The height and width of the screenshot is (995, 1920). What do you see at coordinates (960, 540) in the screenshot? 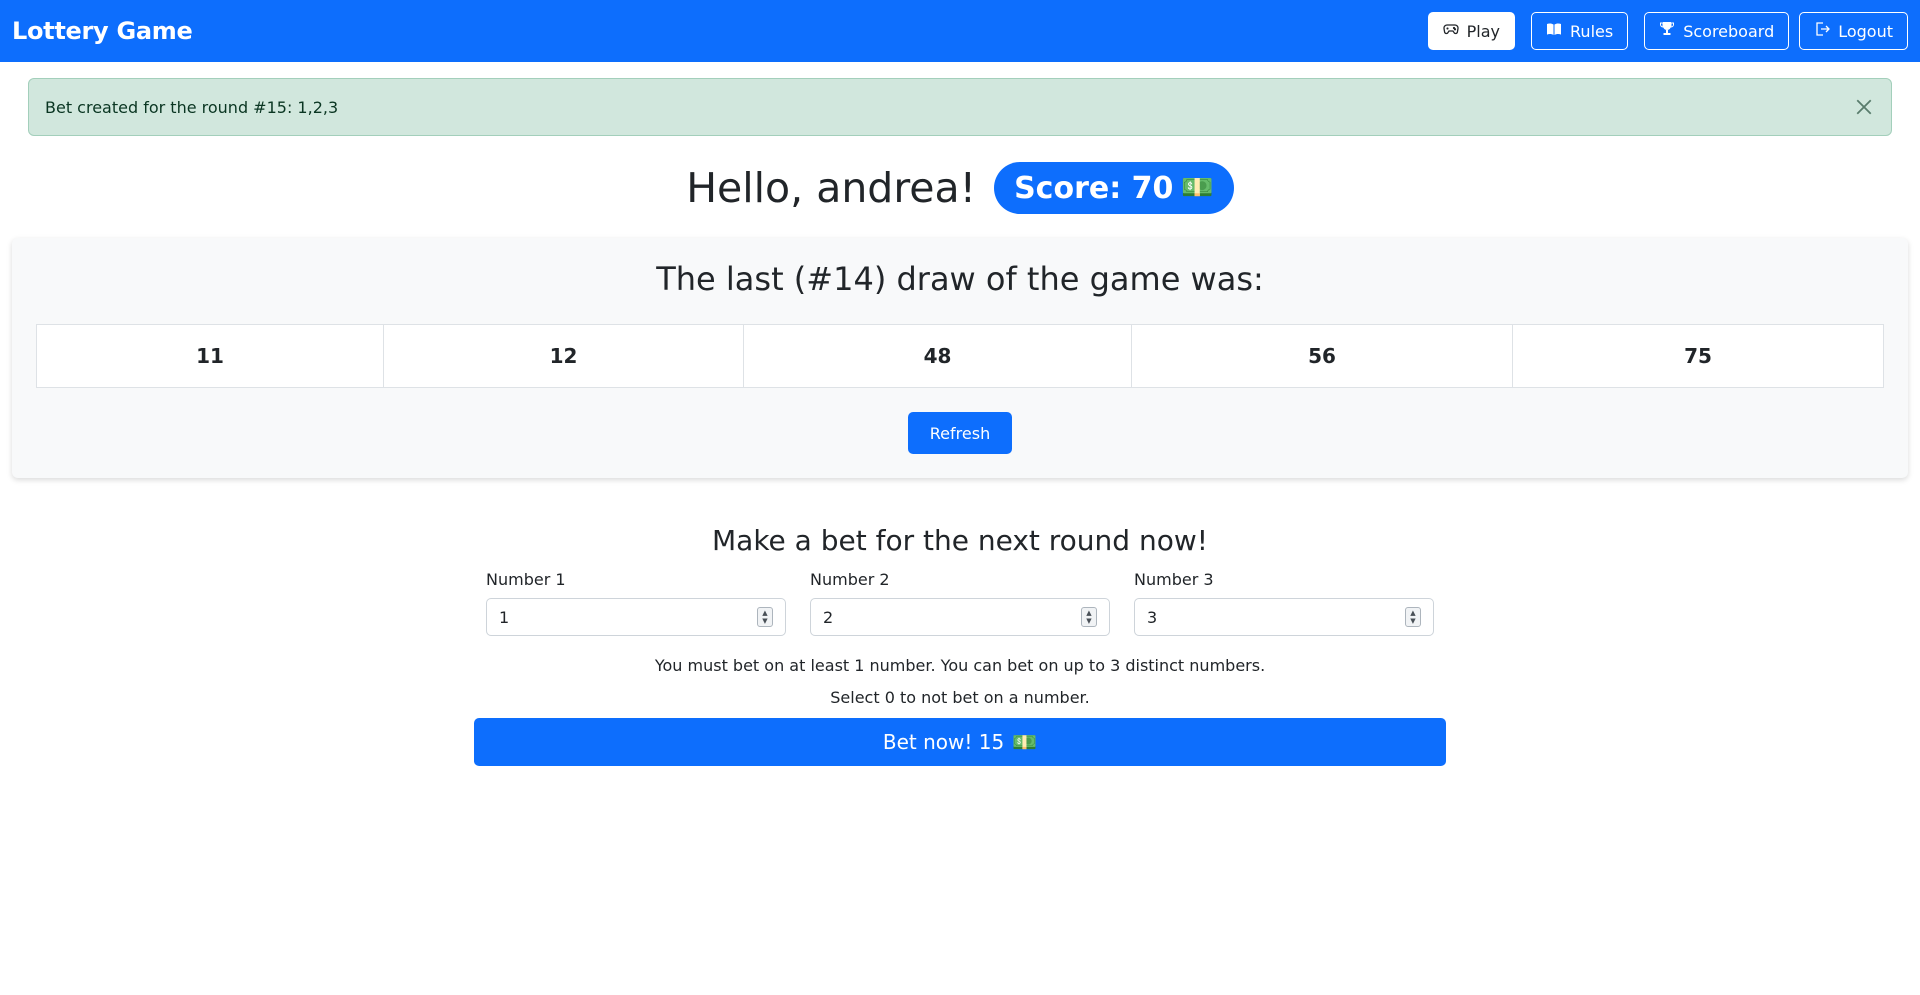
I see `bet-title: Make a bet for the next round now!` at bounding box center [960, 540].